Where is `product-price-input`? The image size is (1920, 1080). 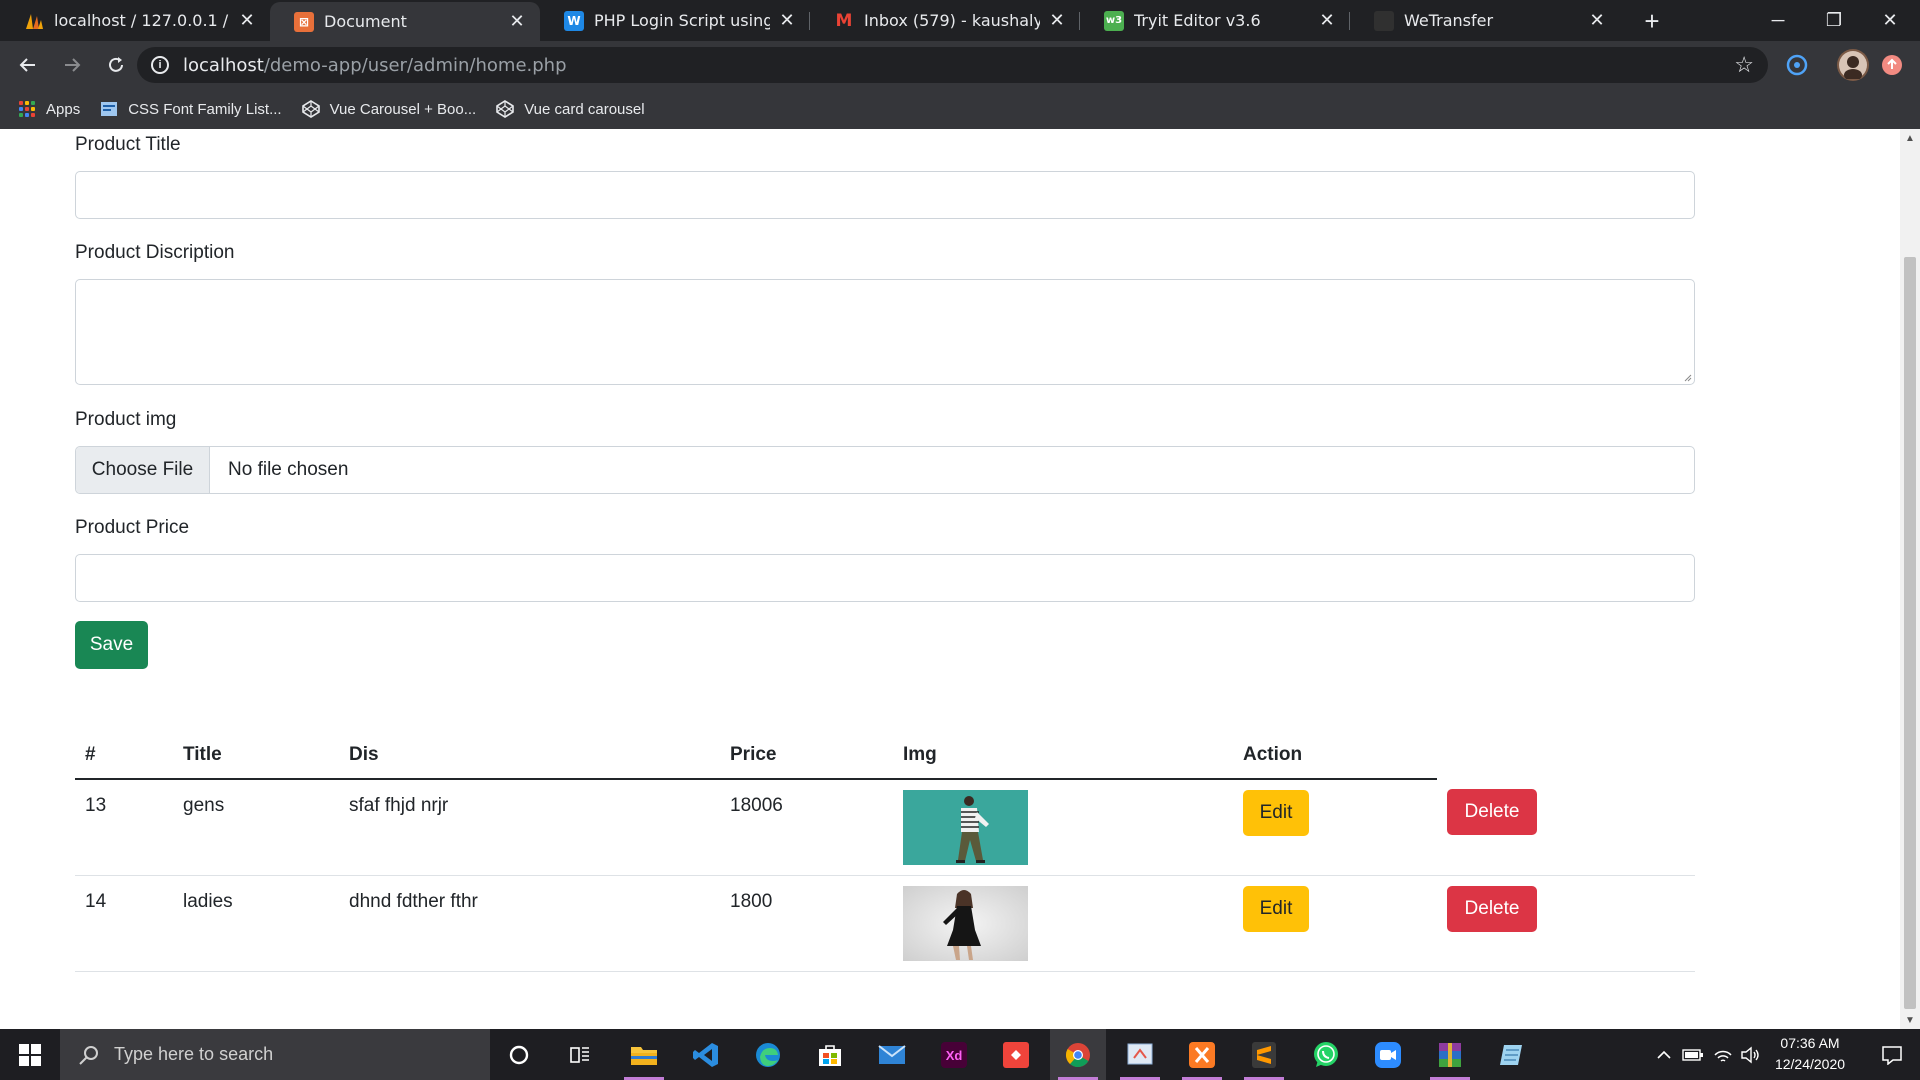 product-price-input is located at coordinates (885, 578).